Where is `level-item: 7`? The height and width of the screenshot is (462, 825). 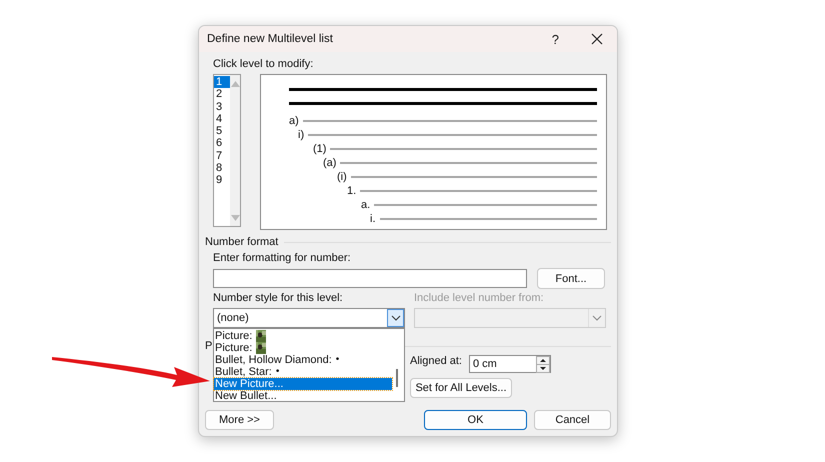 level-item: 7 is located at coordinates (222, 156).